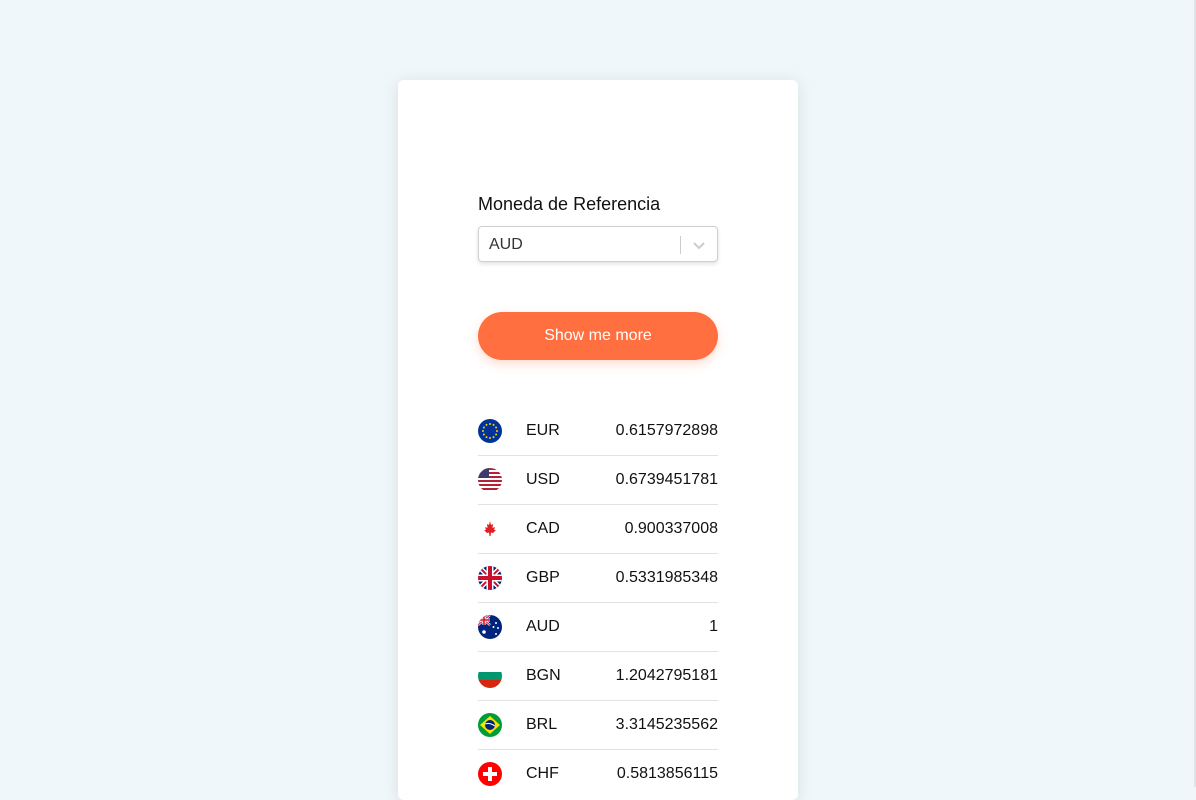 The height and width of the screenshot is (800, 1196). Describe the element at coordinates (543, 626) in the screenshot. I see `currency-code: AUD` at that location.